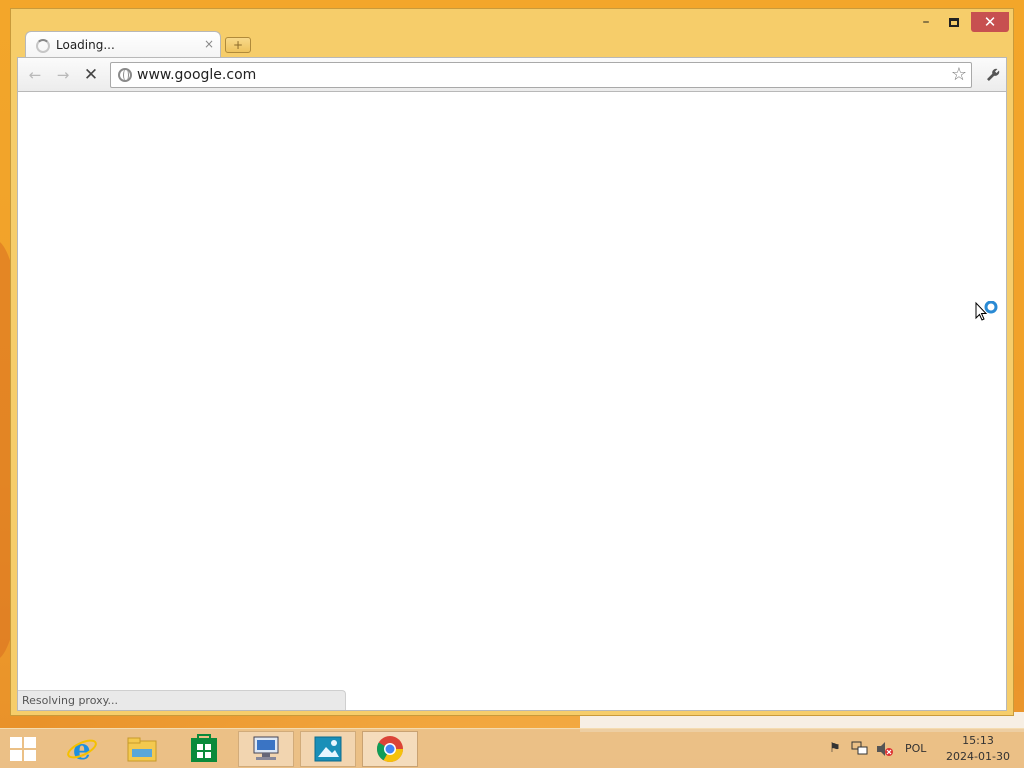 Image resolution: width=1024 pixels, height=768 pixels. Describe the element at coordinates (885, 749) in the screenshot. I see `speaker-muted-icon` at that location.